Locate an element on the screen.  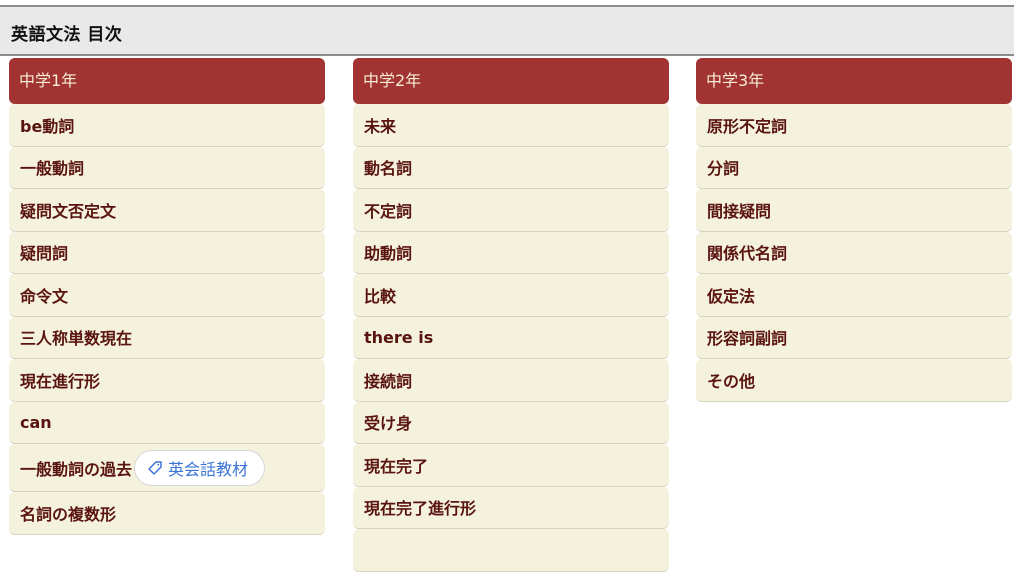
item-label: there is is located at coordinates (399, 337).